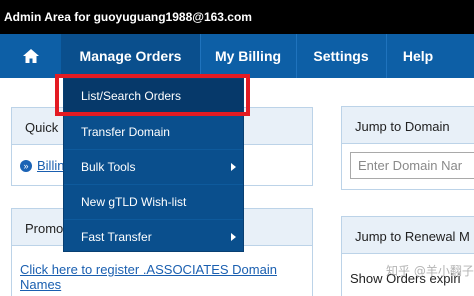 The width and height of the screenshot is (474, 296). I want to click on nav-help: Help, so click(418, 56).